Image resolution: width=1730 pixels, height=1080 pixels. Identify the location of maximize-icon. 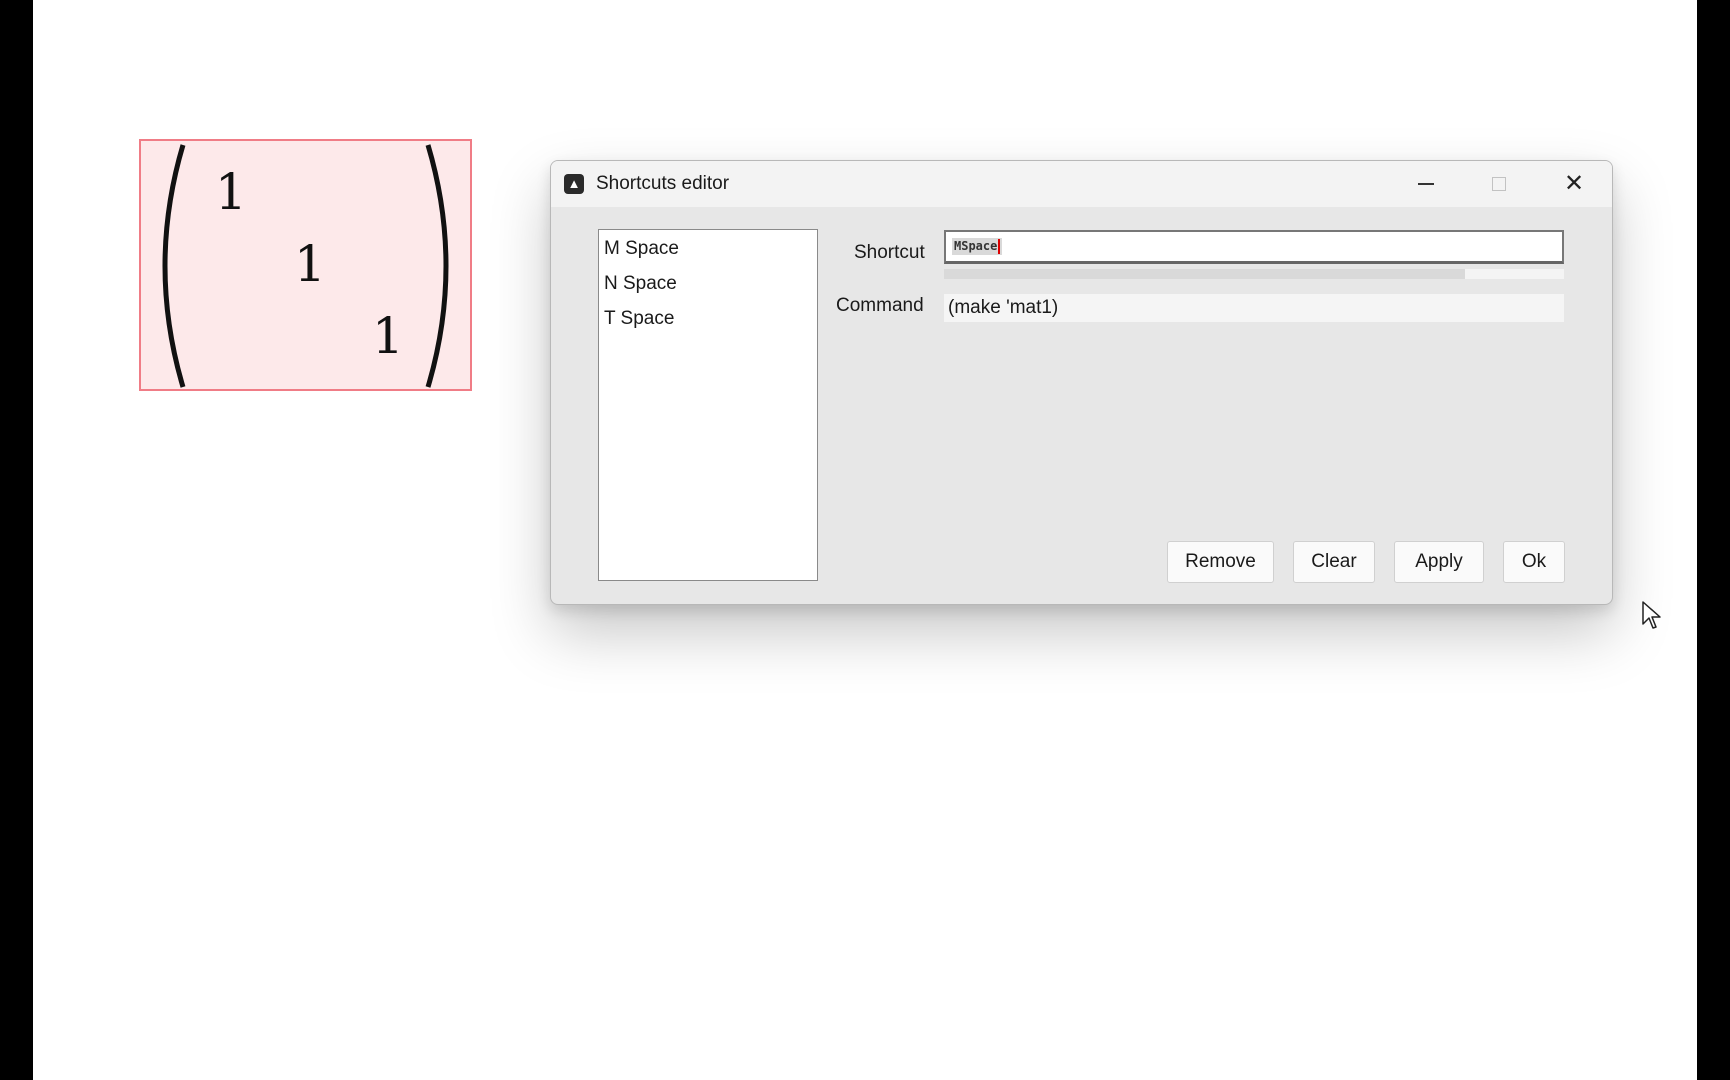
(1499, 184).